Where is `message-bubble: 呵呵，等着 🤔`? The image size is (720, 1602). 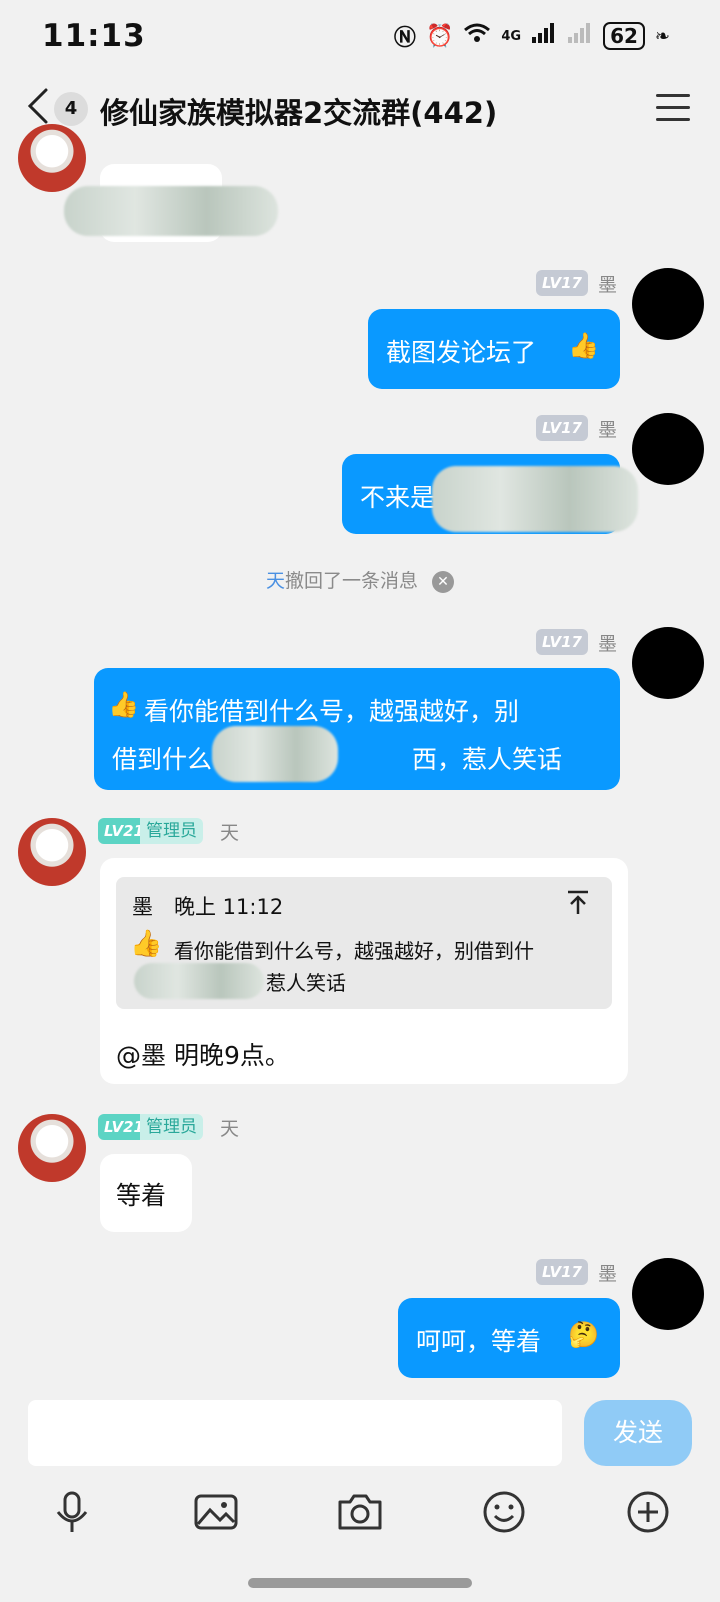
message-bubble: 呵呵，等着 🤔 is located at coordinates (509, 1338).